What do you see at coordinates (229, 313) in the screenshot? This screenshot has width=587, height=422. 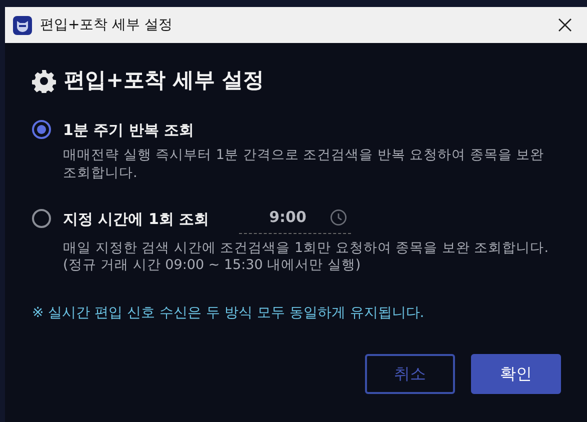 I see `note-text: ※ 실시간 편입 신호 수신은 두 방식 모두 동일하게 유지됩니다.` at bounding box center [229, 313].